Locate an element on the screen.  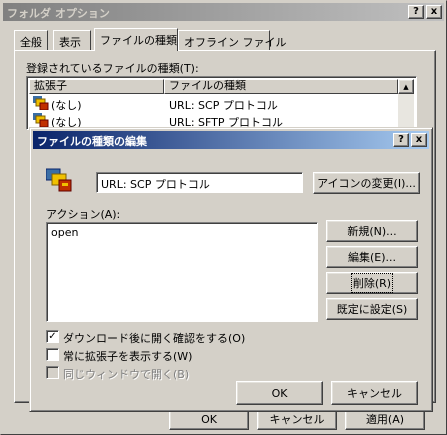
dialog-title-bar: ファイルの種類の編集 ? x is located at coordinates (231, 140).